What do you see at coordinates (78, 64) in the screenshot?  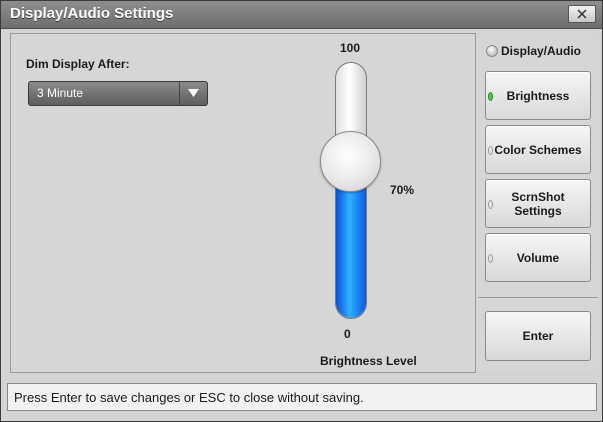 I see `dim-display-label: Dim Display After:` at bounding box center [78, 64].